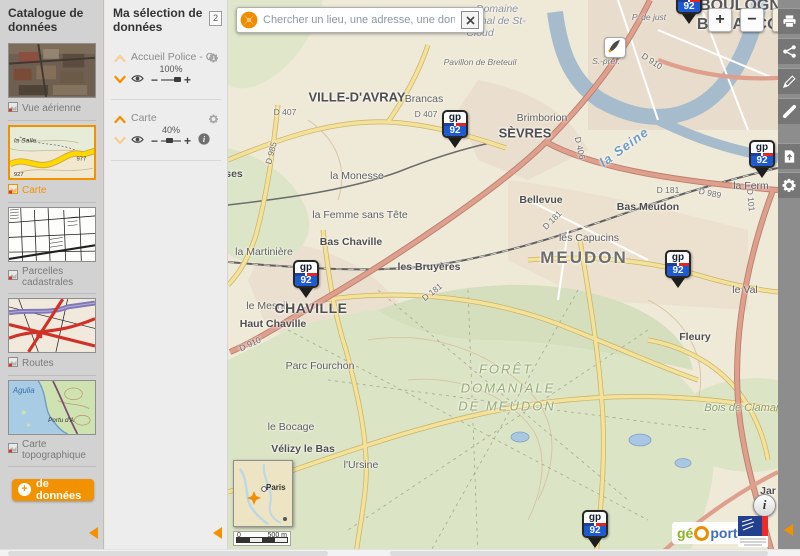 Image resolution: width=800 pixels, height=556 pixels. I want to click on map-label: le Bocage, so click(291, 427).